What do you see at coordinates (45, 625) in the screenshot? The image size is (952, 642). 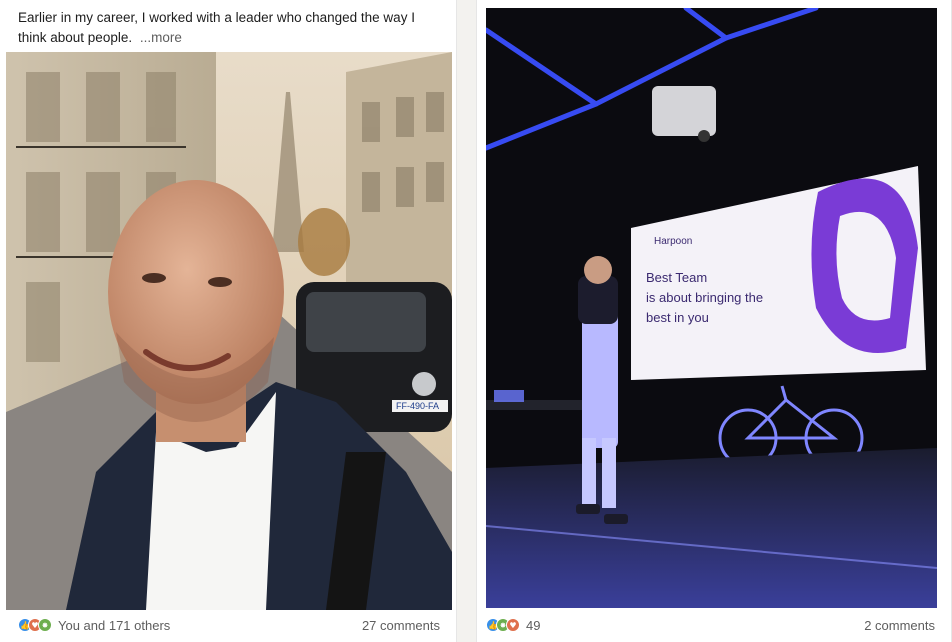 I see `celebrate-icon: ✸` at bounding box center [45, 625].